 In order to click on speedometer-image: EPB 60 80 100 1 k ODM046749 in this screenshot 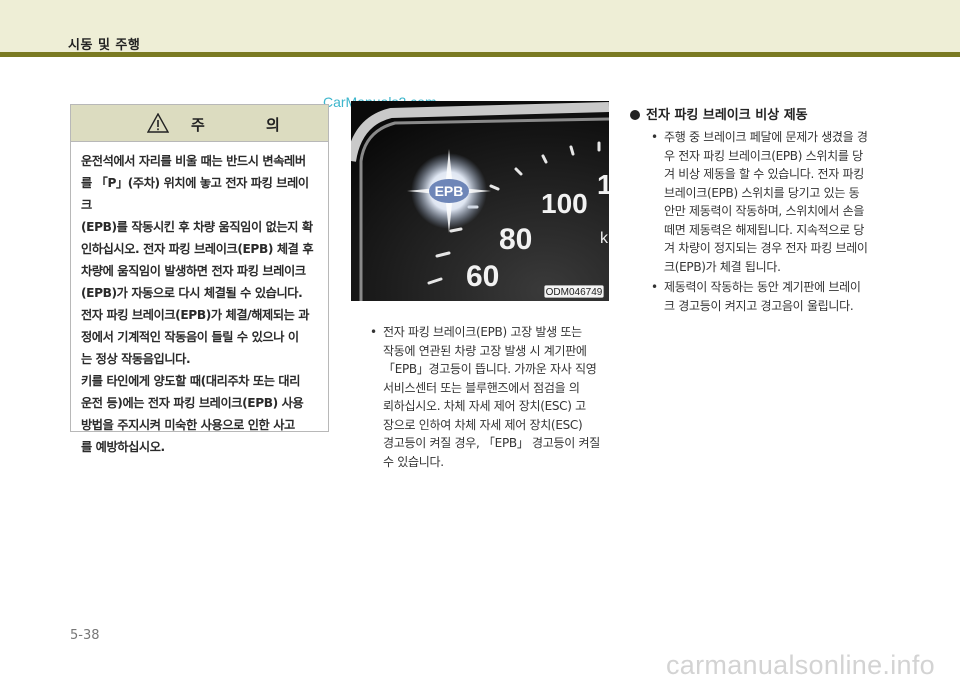, I will do `click(480, 201)`.